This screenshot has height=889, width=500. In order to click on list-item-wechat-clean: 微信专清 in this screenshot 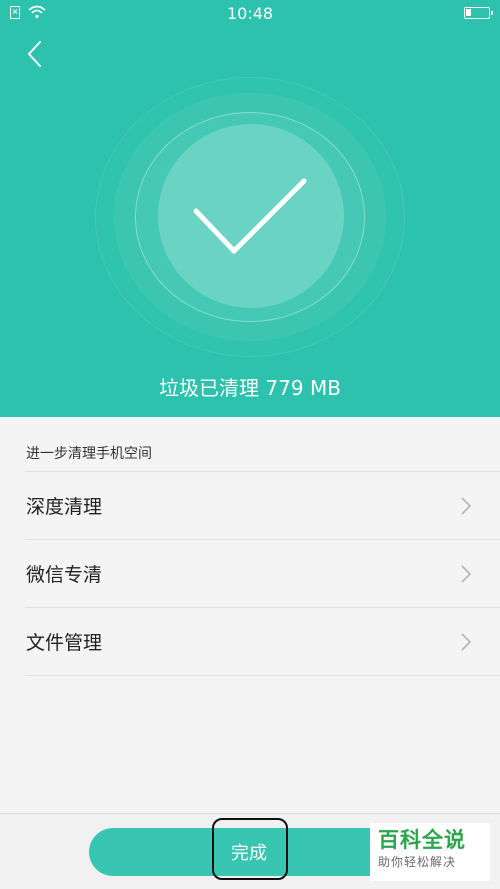, I will do `click(250, 573)`.